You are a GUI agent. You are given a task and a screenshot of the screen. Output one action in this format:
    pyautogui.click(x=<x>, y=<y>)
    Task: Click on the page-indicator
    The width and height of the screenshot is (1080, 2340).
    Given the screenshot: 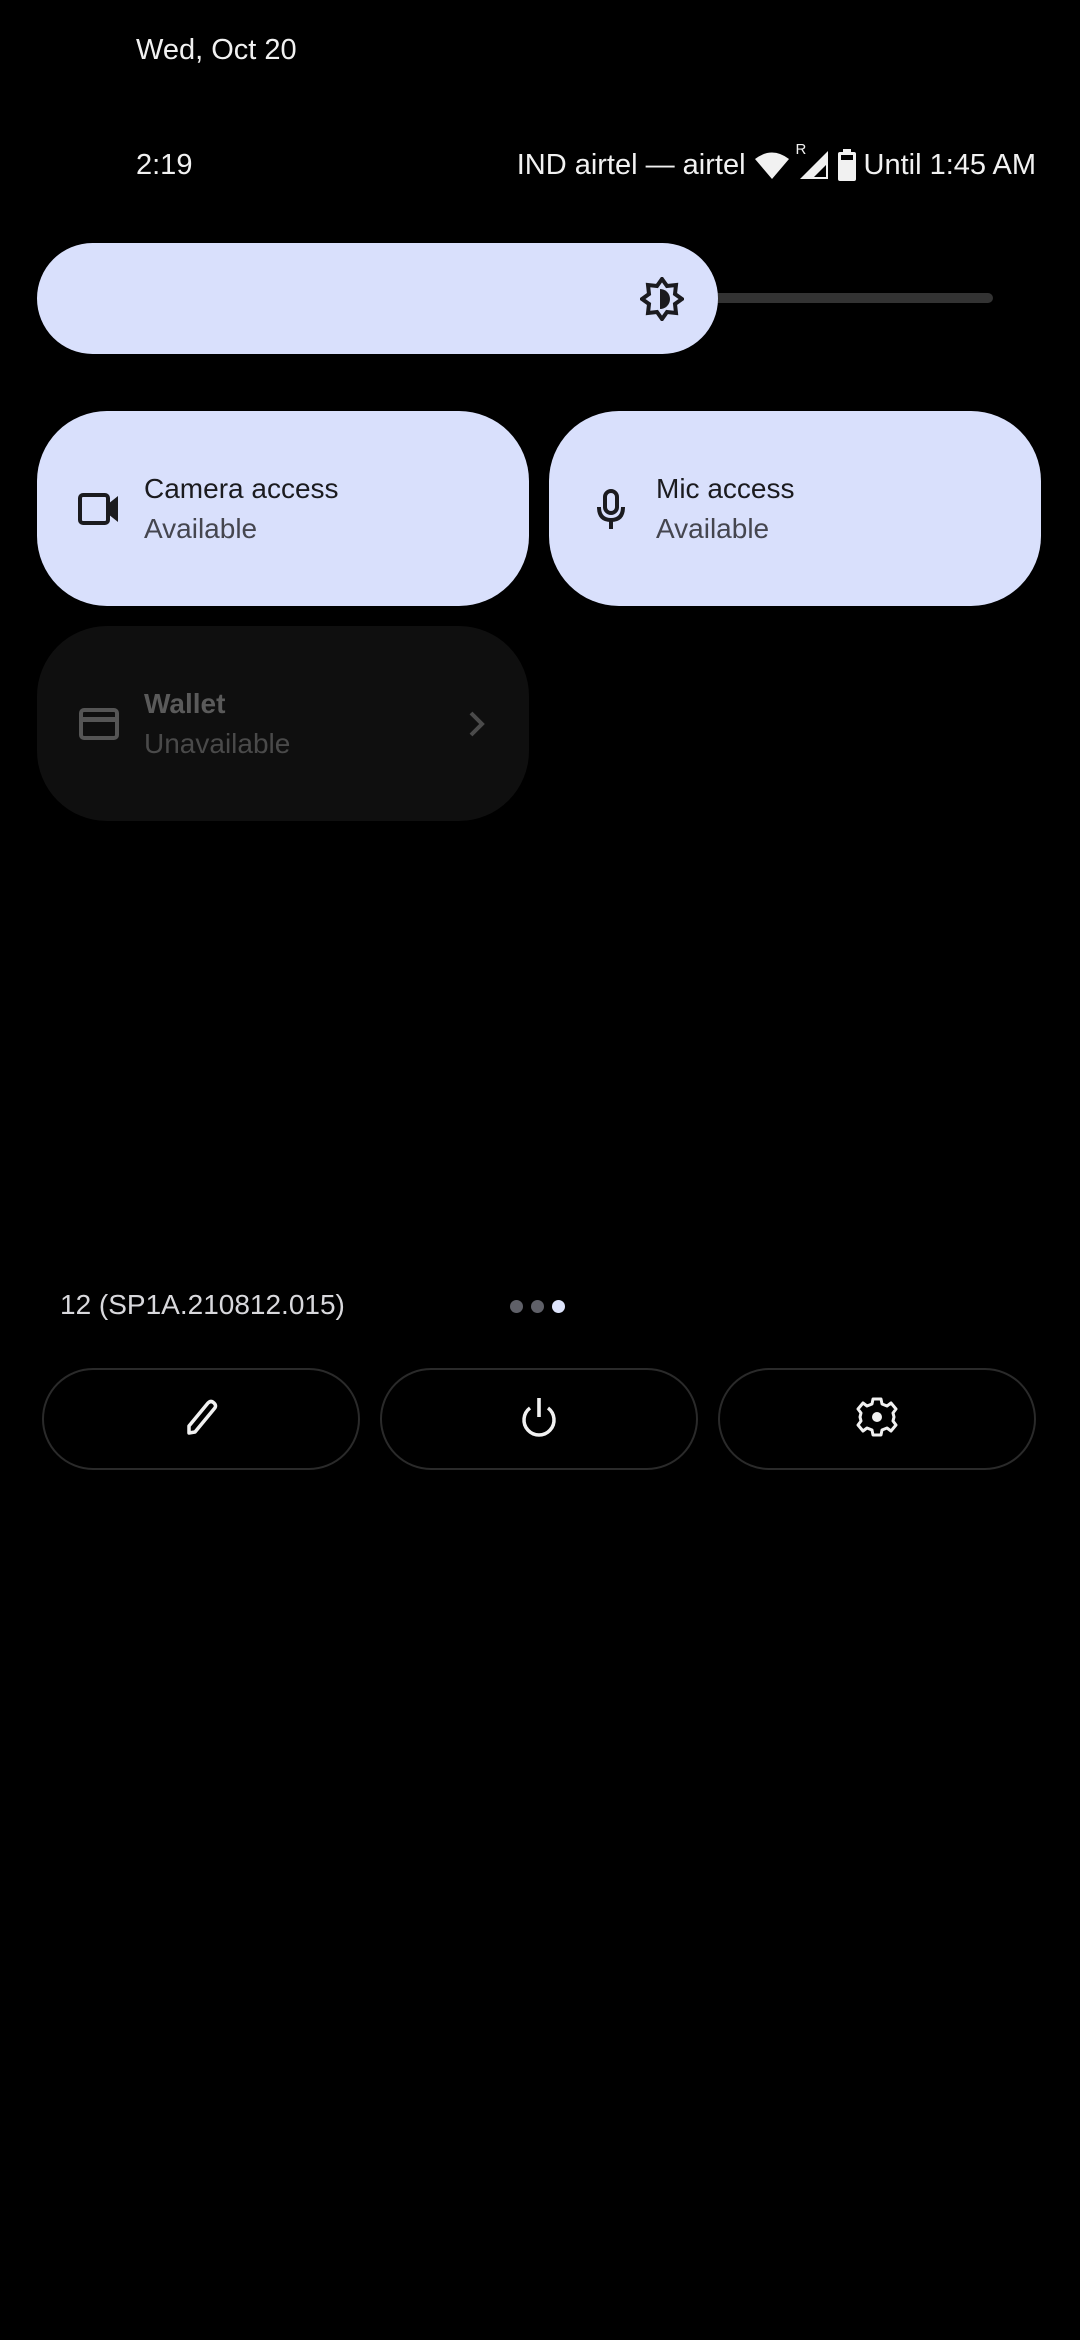 What is the action you would take?
    pyautogui.click(x=537, y=1306)
    